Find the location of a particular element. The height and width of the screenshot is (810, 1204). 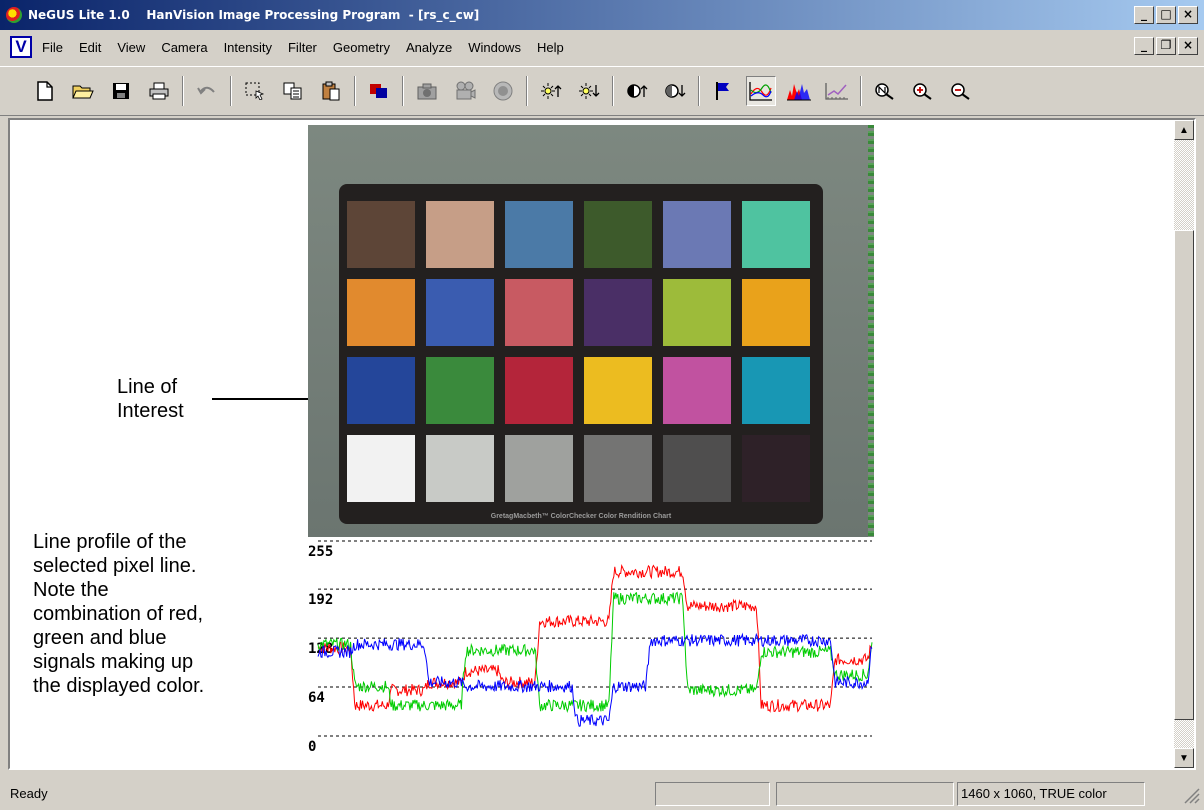

flag-icon is located at coordinates (723, 91).